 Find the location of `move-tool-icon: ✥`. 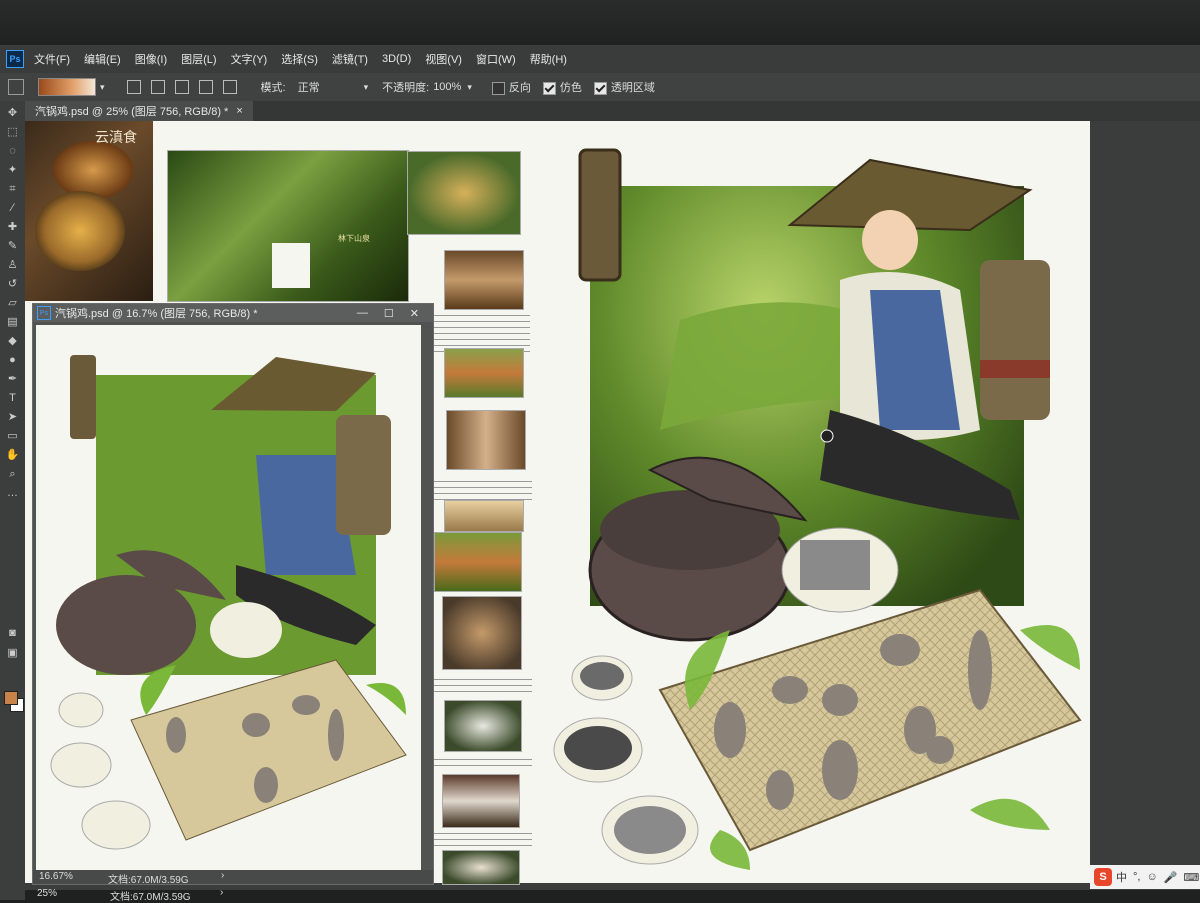

move-tool-icon: ✥ is located at coordinates (12, 113).